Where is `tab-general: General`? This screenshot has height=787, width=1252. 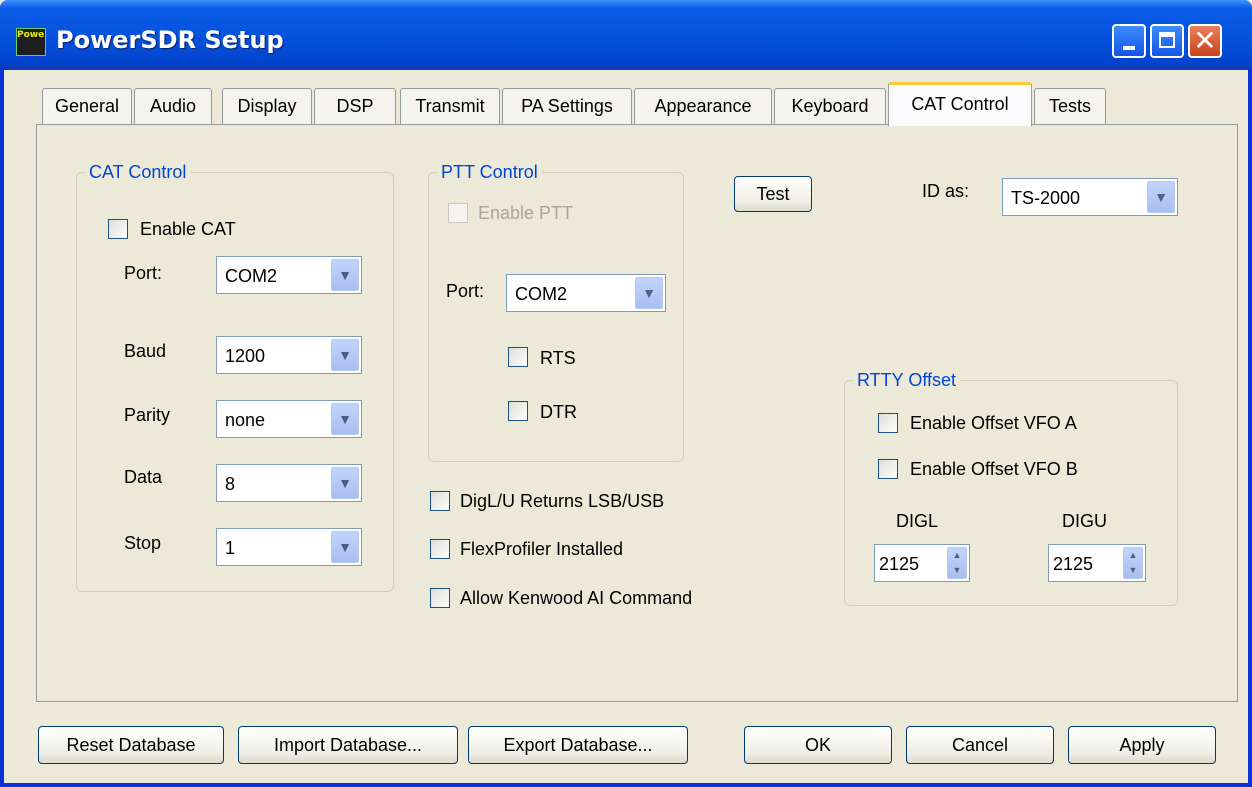 tab-general: General is located at coordinates (87, 106).